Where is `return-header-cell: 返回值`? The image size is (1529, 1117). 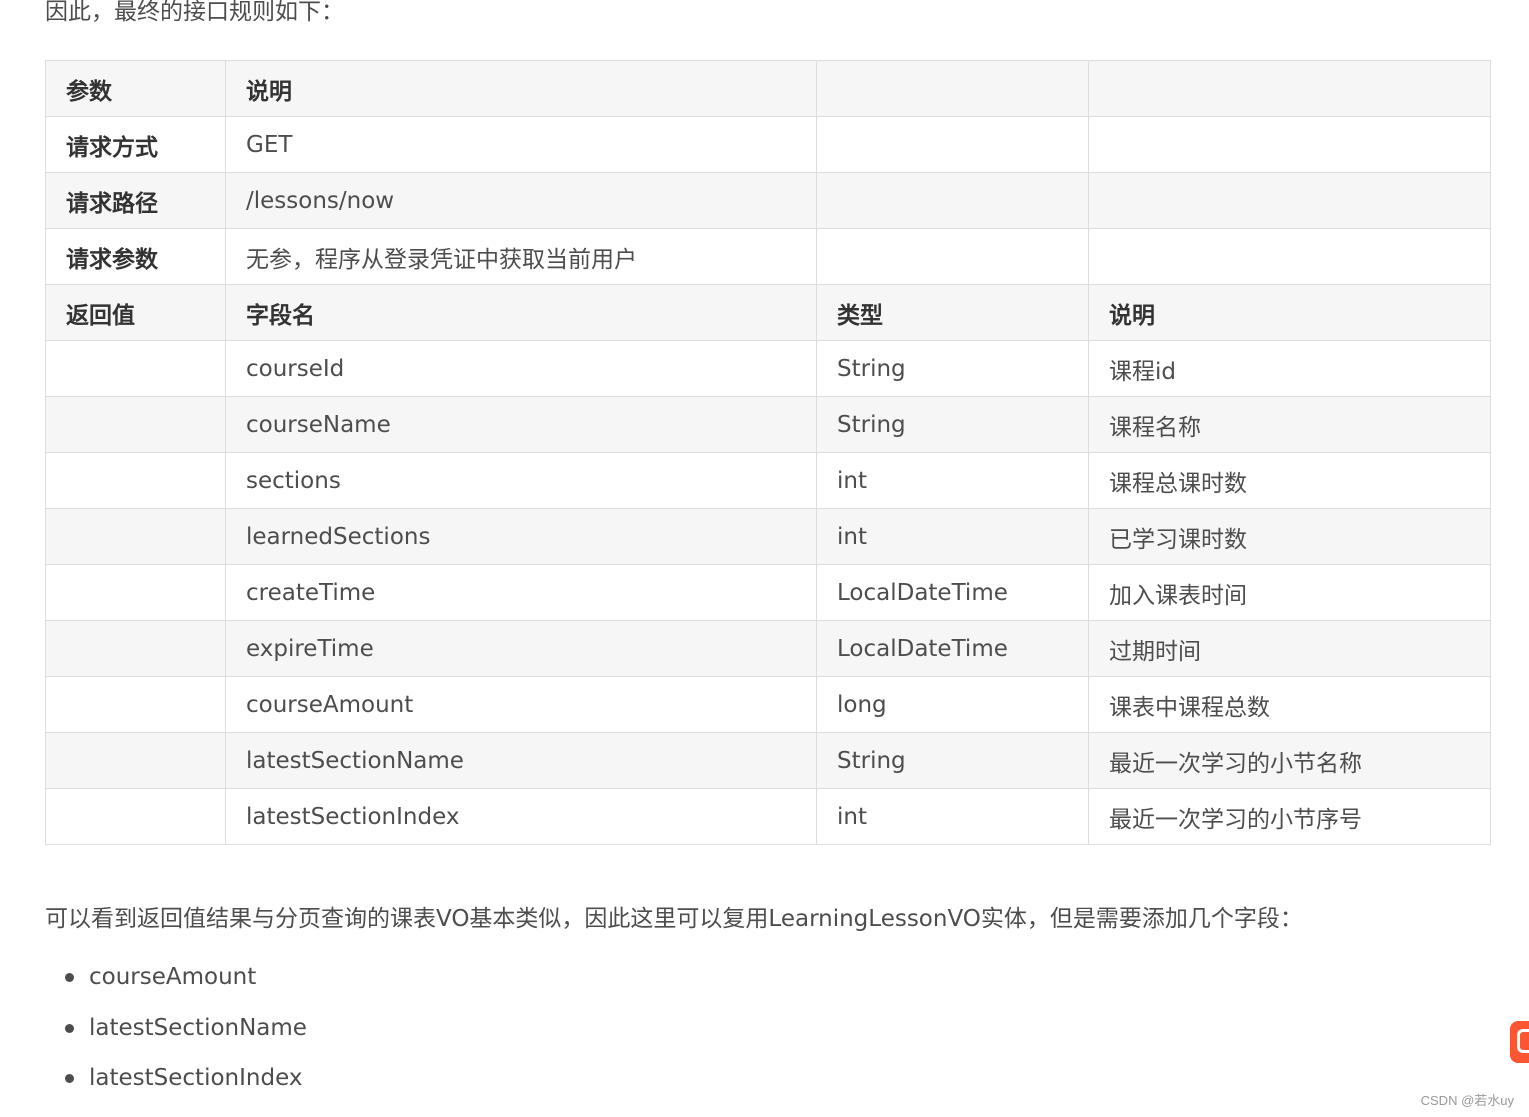
return-header-cell: 返回值 is located at coordinates (135, 312).